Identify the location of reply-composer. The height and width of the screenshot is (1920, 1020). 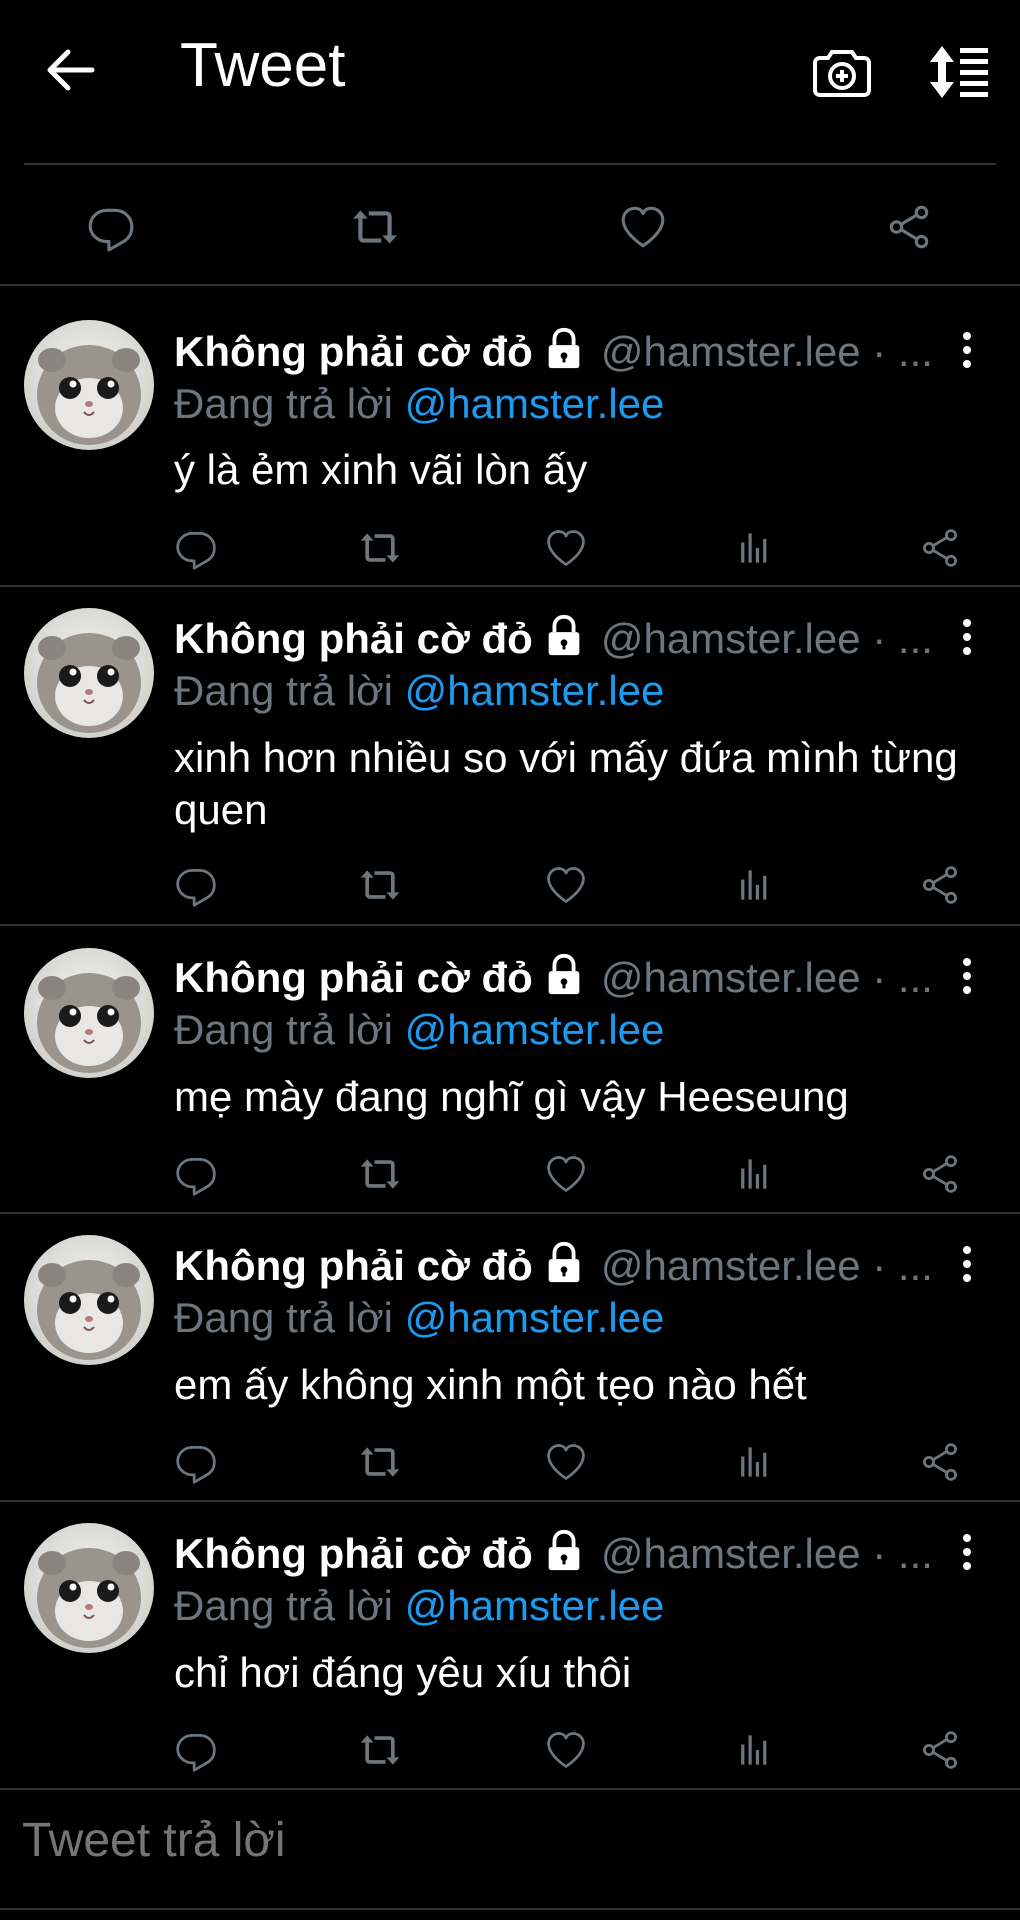
(510, 1849).